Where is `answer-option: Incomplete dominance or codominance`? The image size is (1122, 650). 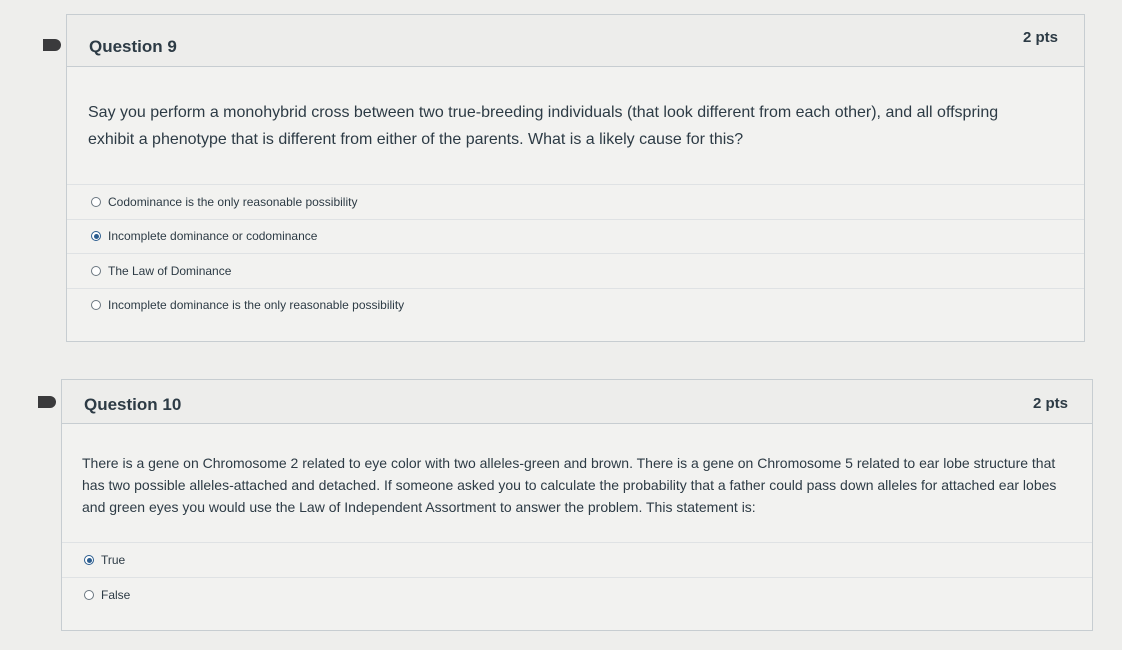 answer-option: Incomplete dominance or codominance is located at coordinates (575, 236).